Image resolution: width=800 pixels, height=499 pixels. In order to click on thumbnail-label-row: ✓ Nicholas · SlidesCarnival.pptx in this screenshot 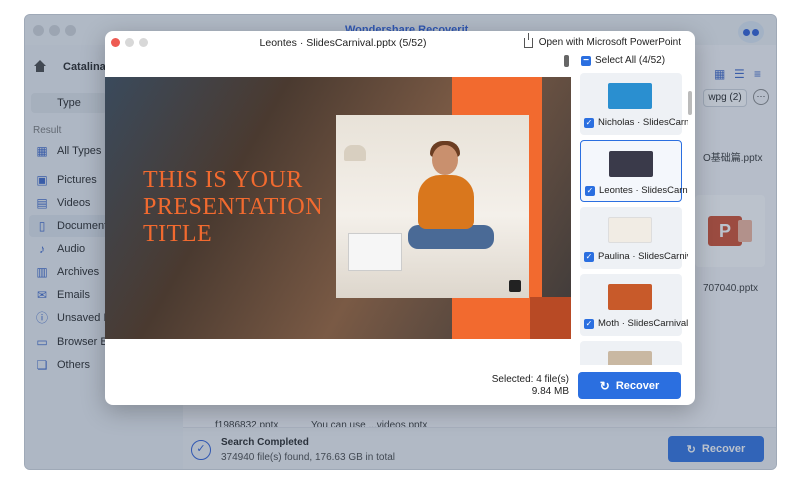, I will do `click(636, 122)`.